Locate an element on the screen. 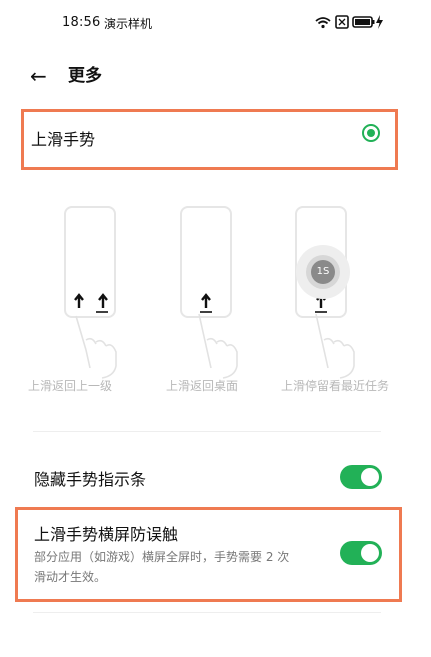  landscape-guard-row: 上滑手势横屏防误触 部分应用（如游戏）横屏全屏时，手势需要 2 次 滑动才生效。 is located at coordinates (208, 554).